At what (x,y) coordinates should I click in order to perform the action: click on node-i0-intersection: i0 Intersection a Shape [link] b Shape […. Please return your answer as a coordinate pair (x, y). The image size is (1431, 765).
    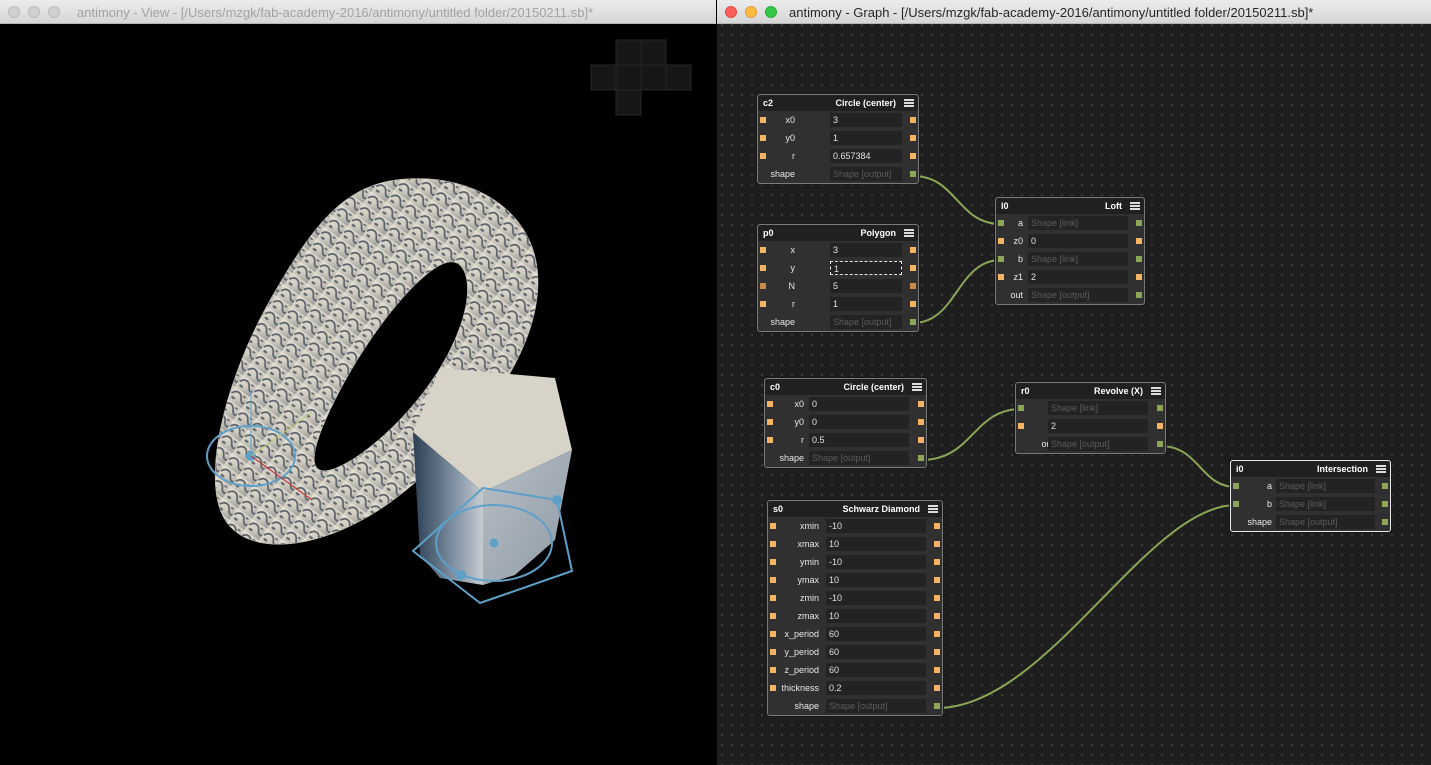
    Looking at the image, I should click on (1310, 496).